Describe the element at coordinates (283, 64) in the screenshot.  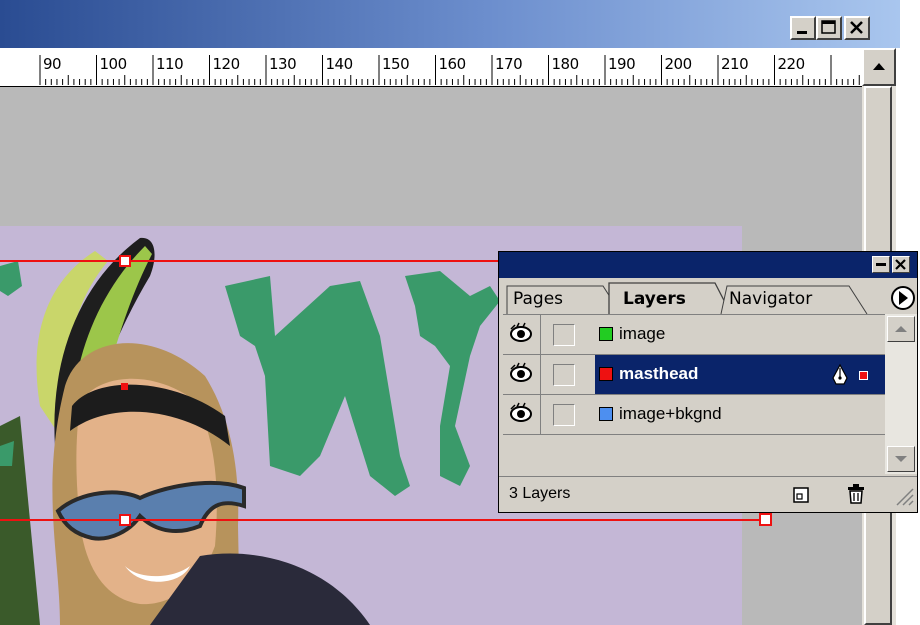
I see `ruler-label: 130` at that location.